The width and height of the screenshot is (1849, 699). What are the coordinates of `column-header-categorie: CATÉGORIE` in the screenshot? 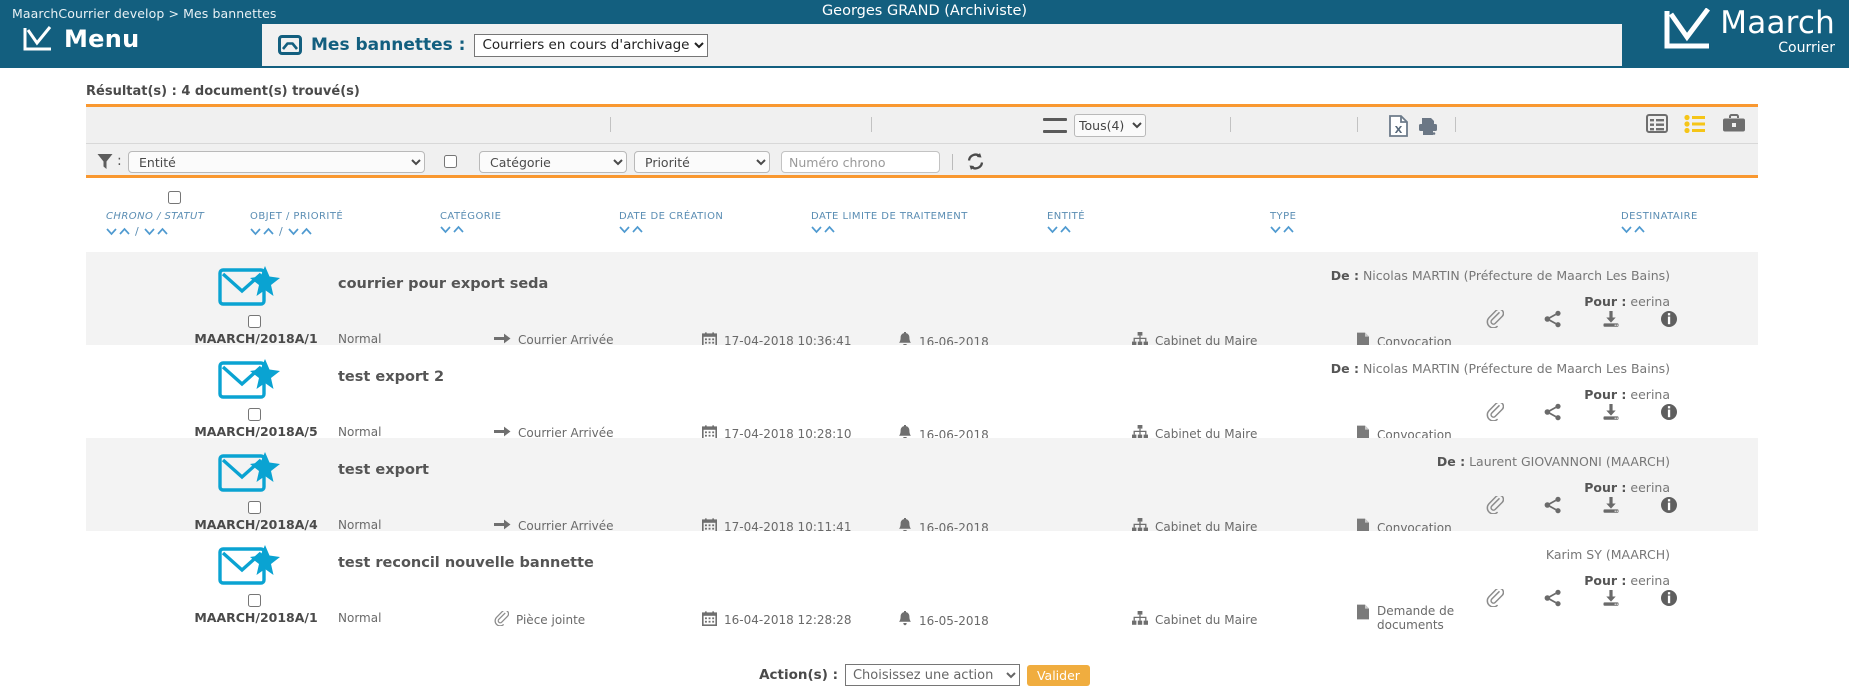 It's located at (470, 222).